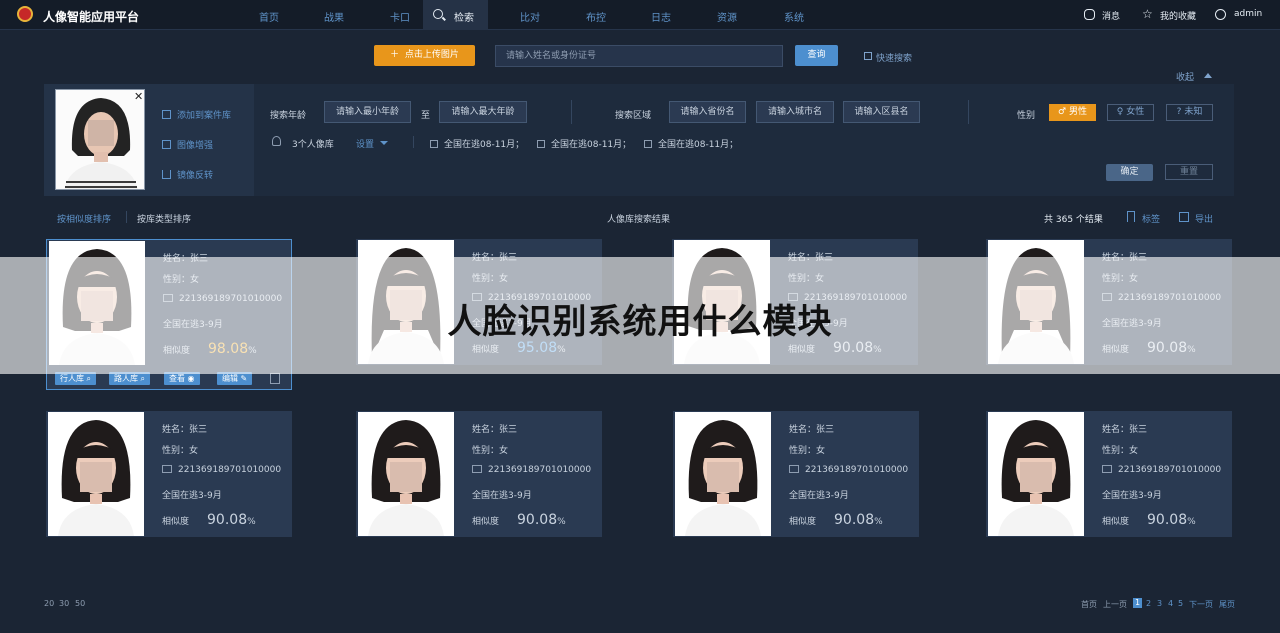 The height and width of the screenshot is (633, 1280). I want to click on result-gender: 性别：女, so click(807, 451).